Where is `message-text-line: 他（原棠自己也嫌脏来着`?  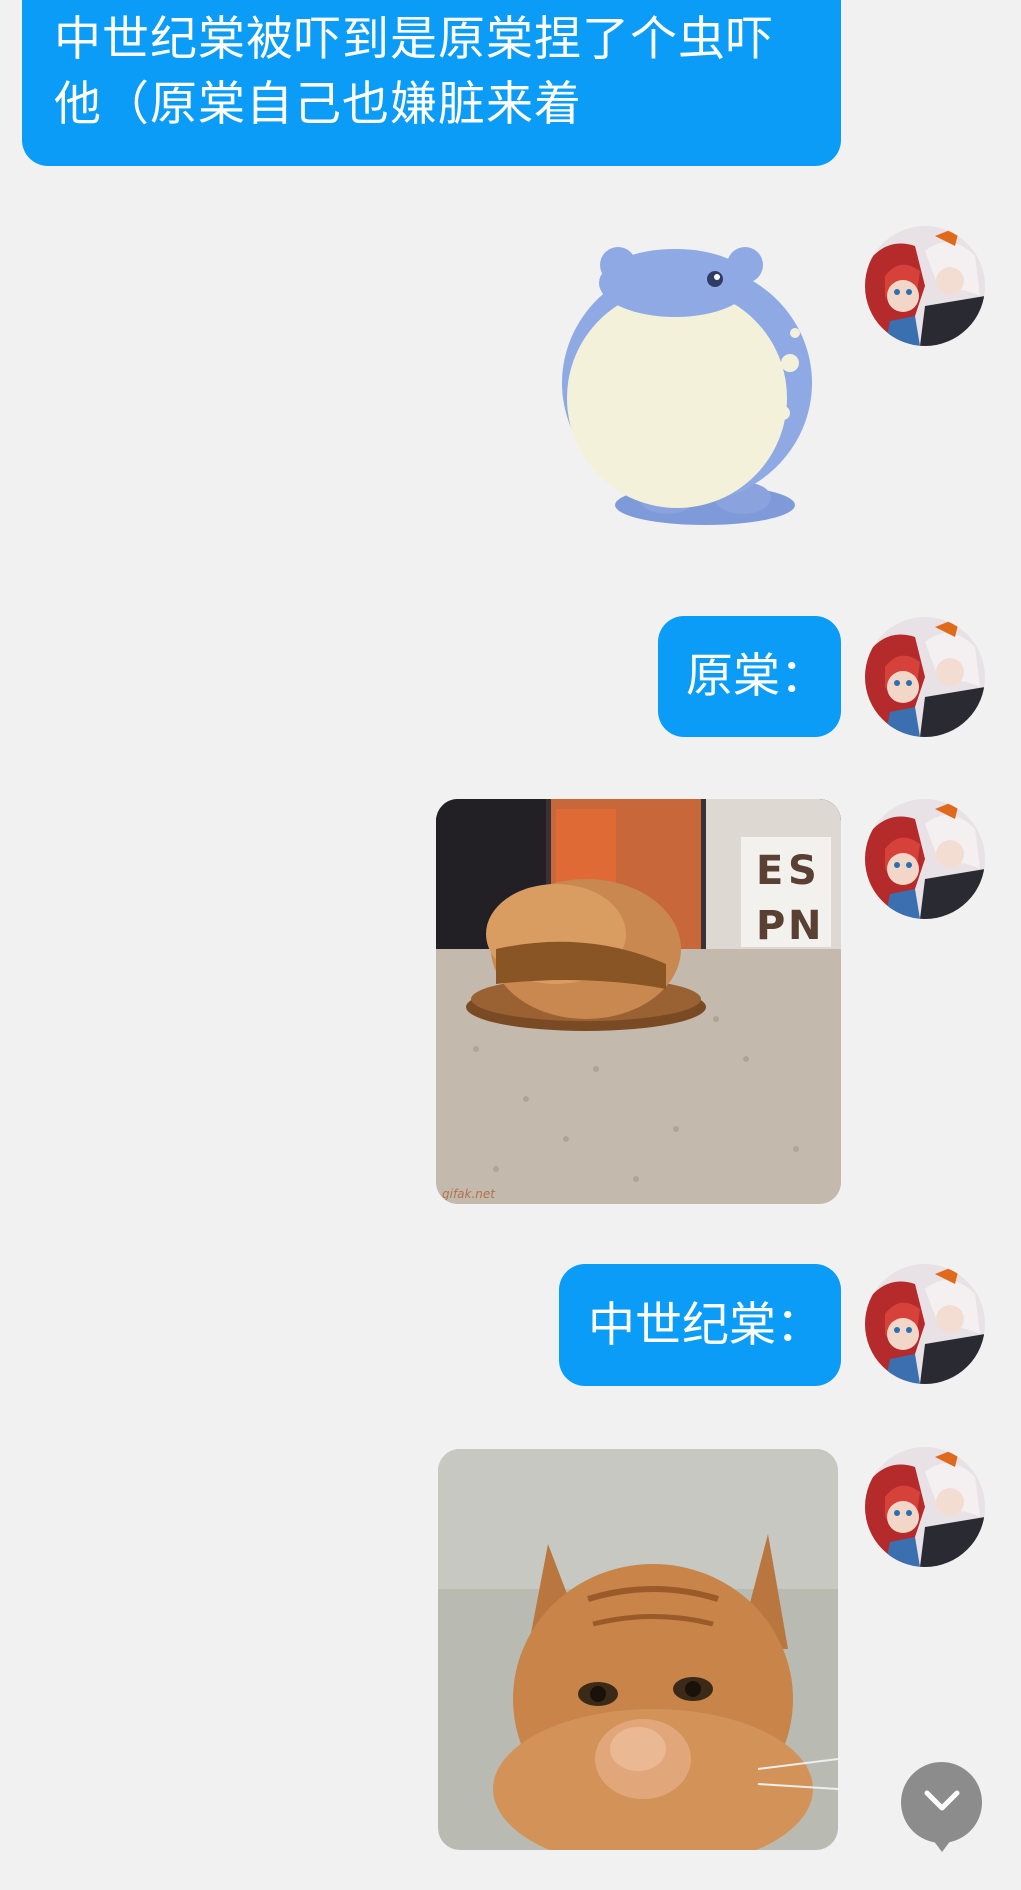
message-text-line: 他（原棠自己也嫌脏来着 is located at coordinates (318, 104).